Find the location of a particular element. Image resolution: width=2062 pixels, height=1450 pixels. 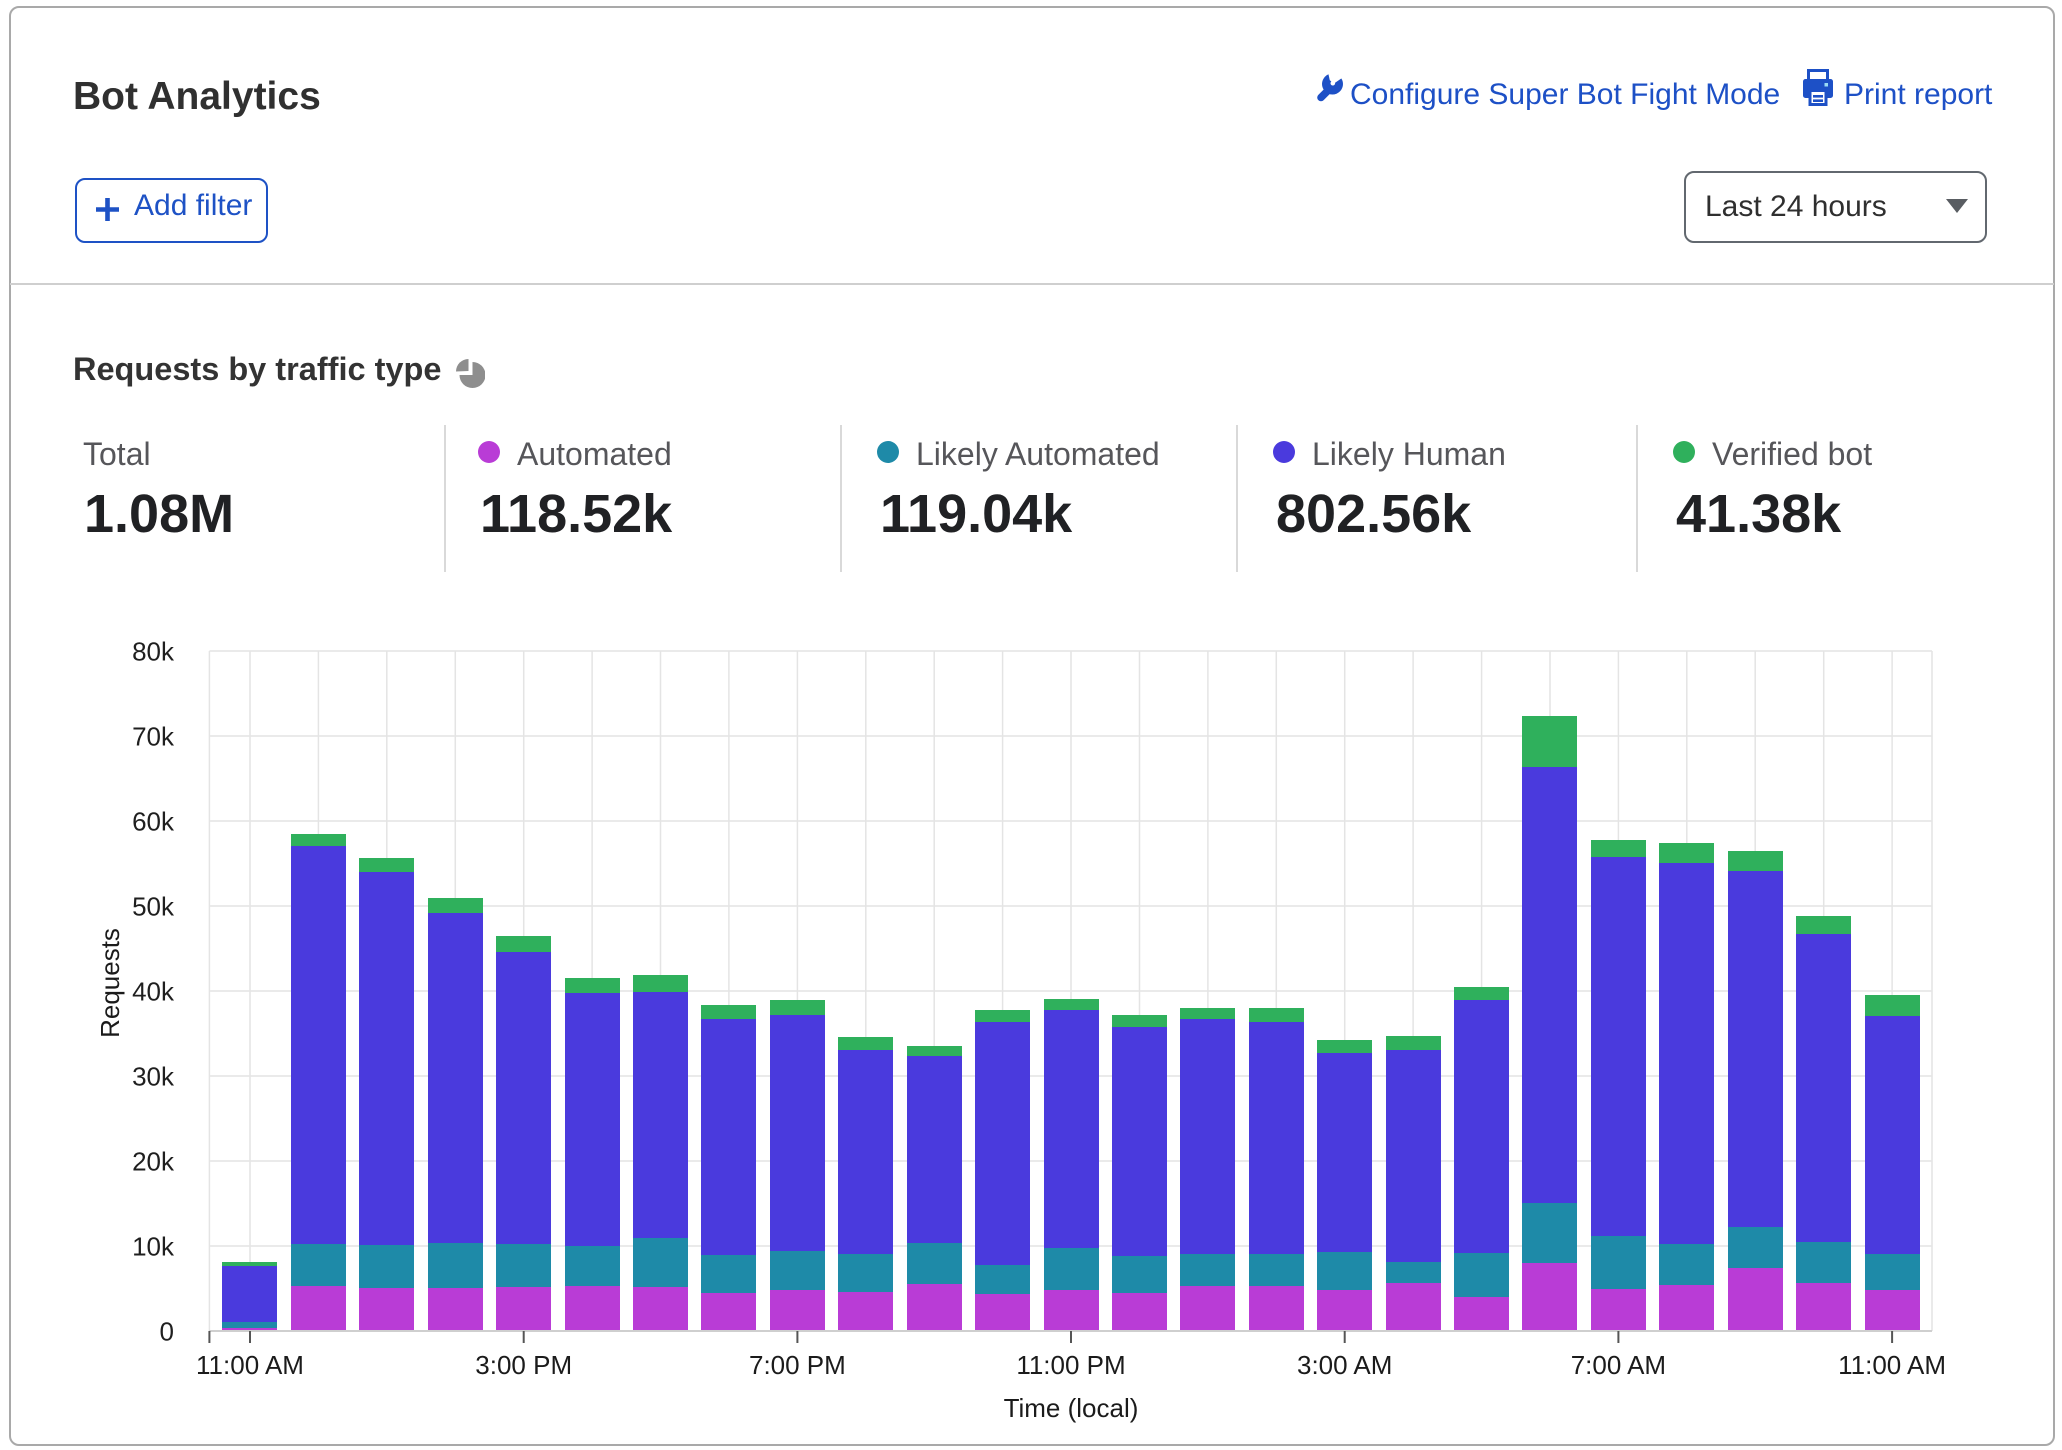

svg-text: 60k is located at coordinates (153, 821).